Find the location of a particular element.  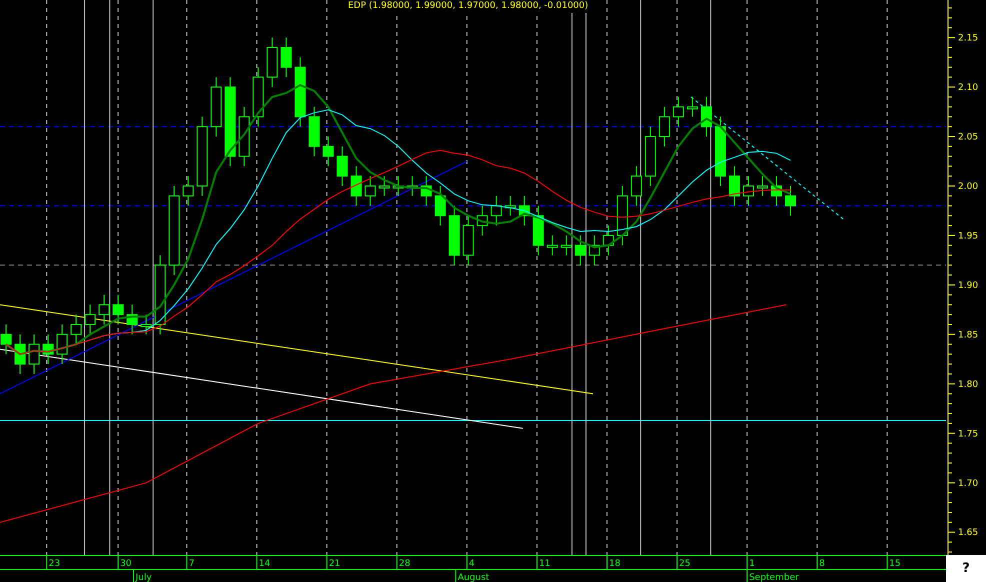

y-axis-label: 1.95 is located at coordinates (968, 236).